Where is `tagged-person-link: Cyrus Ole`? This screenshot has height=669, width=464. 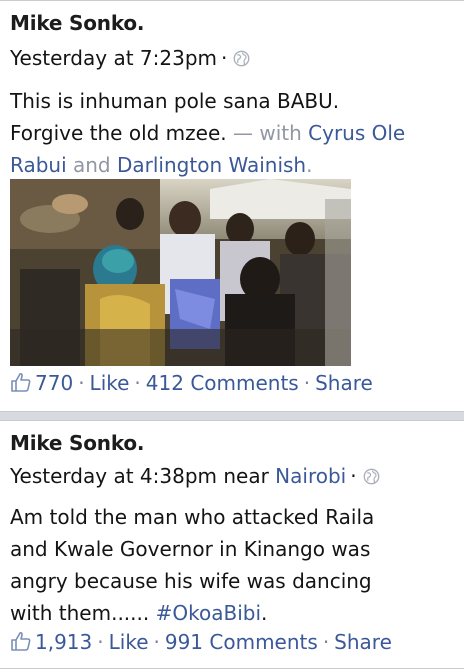
tagged-person-link: Cyrus Ole is located at coordinates (356, 133).